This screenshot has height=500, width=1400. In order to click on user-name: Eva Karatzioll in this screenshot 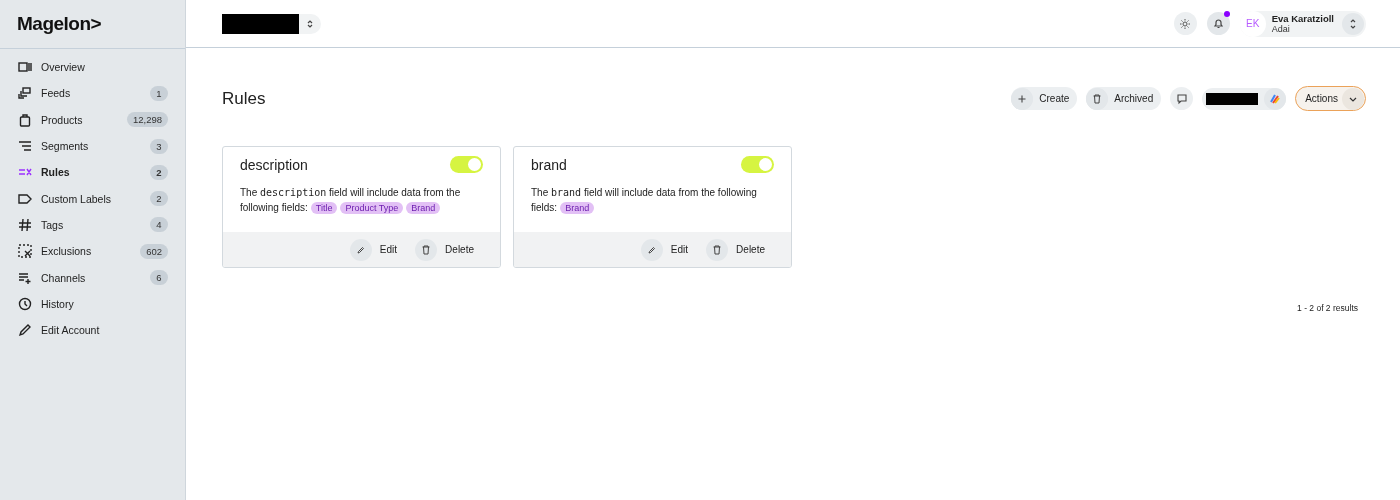, I will do `click(1302, 18)`.